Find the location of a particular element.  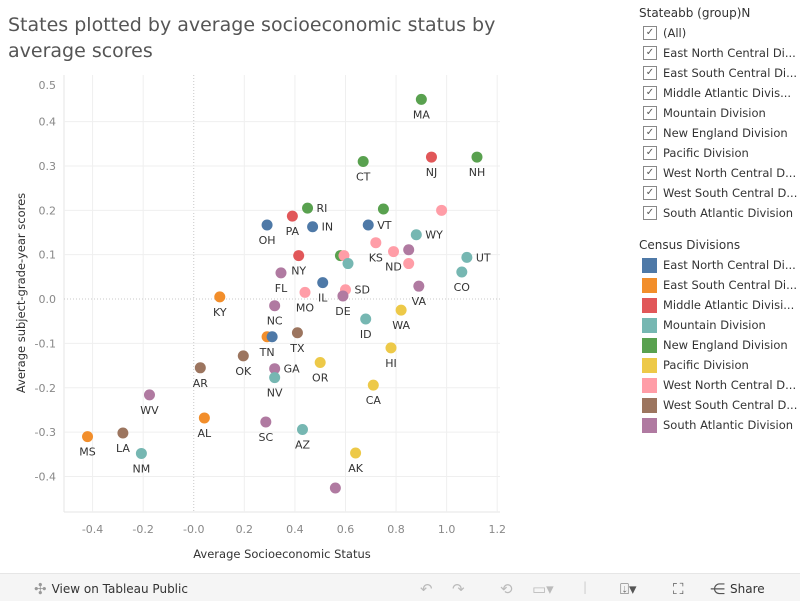

legend-item: Mountain Division is located at coordinates (719, 325).